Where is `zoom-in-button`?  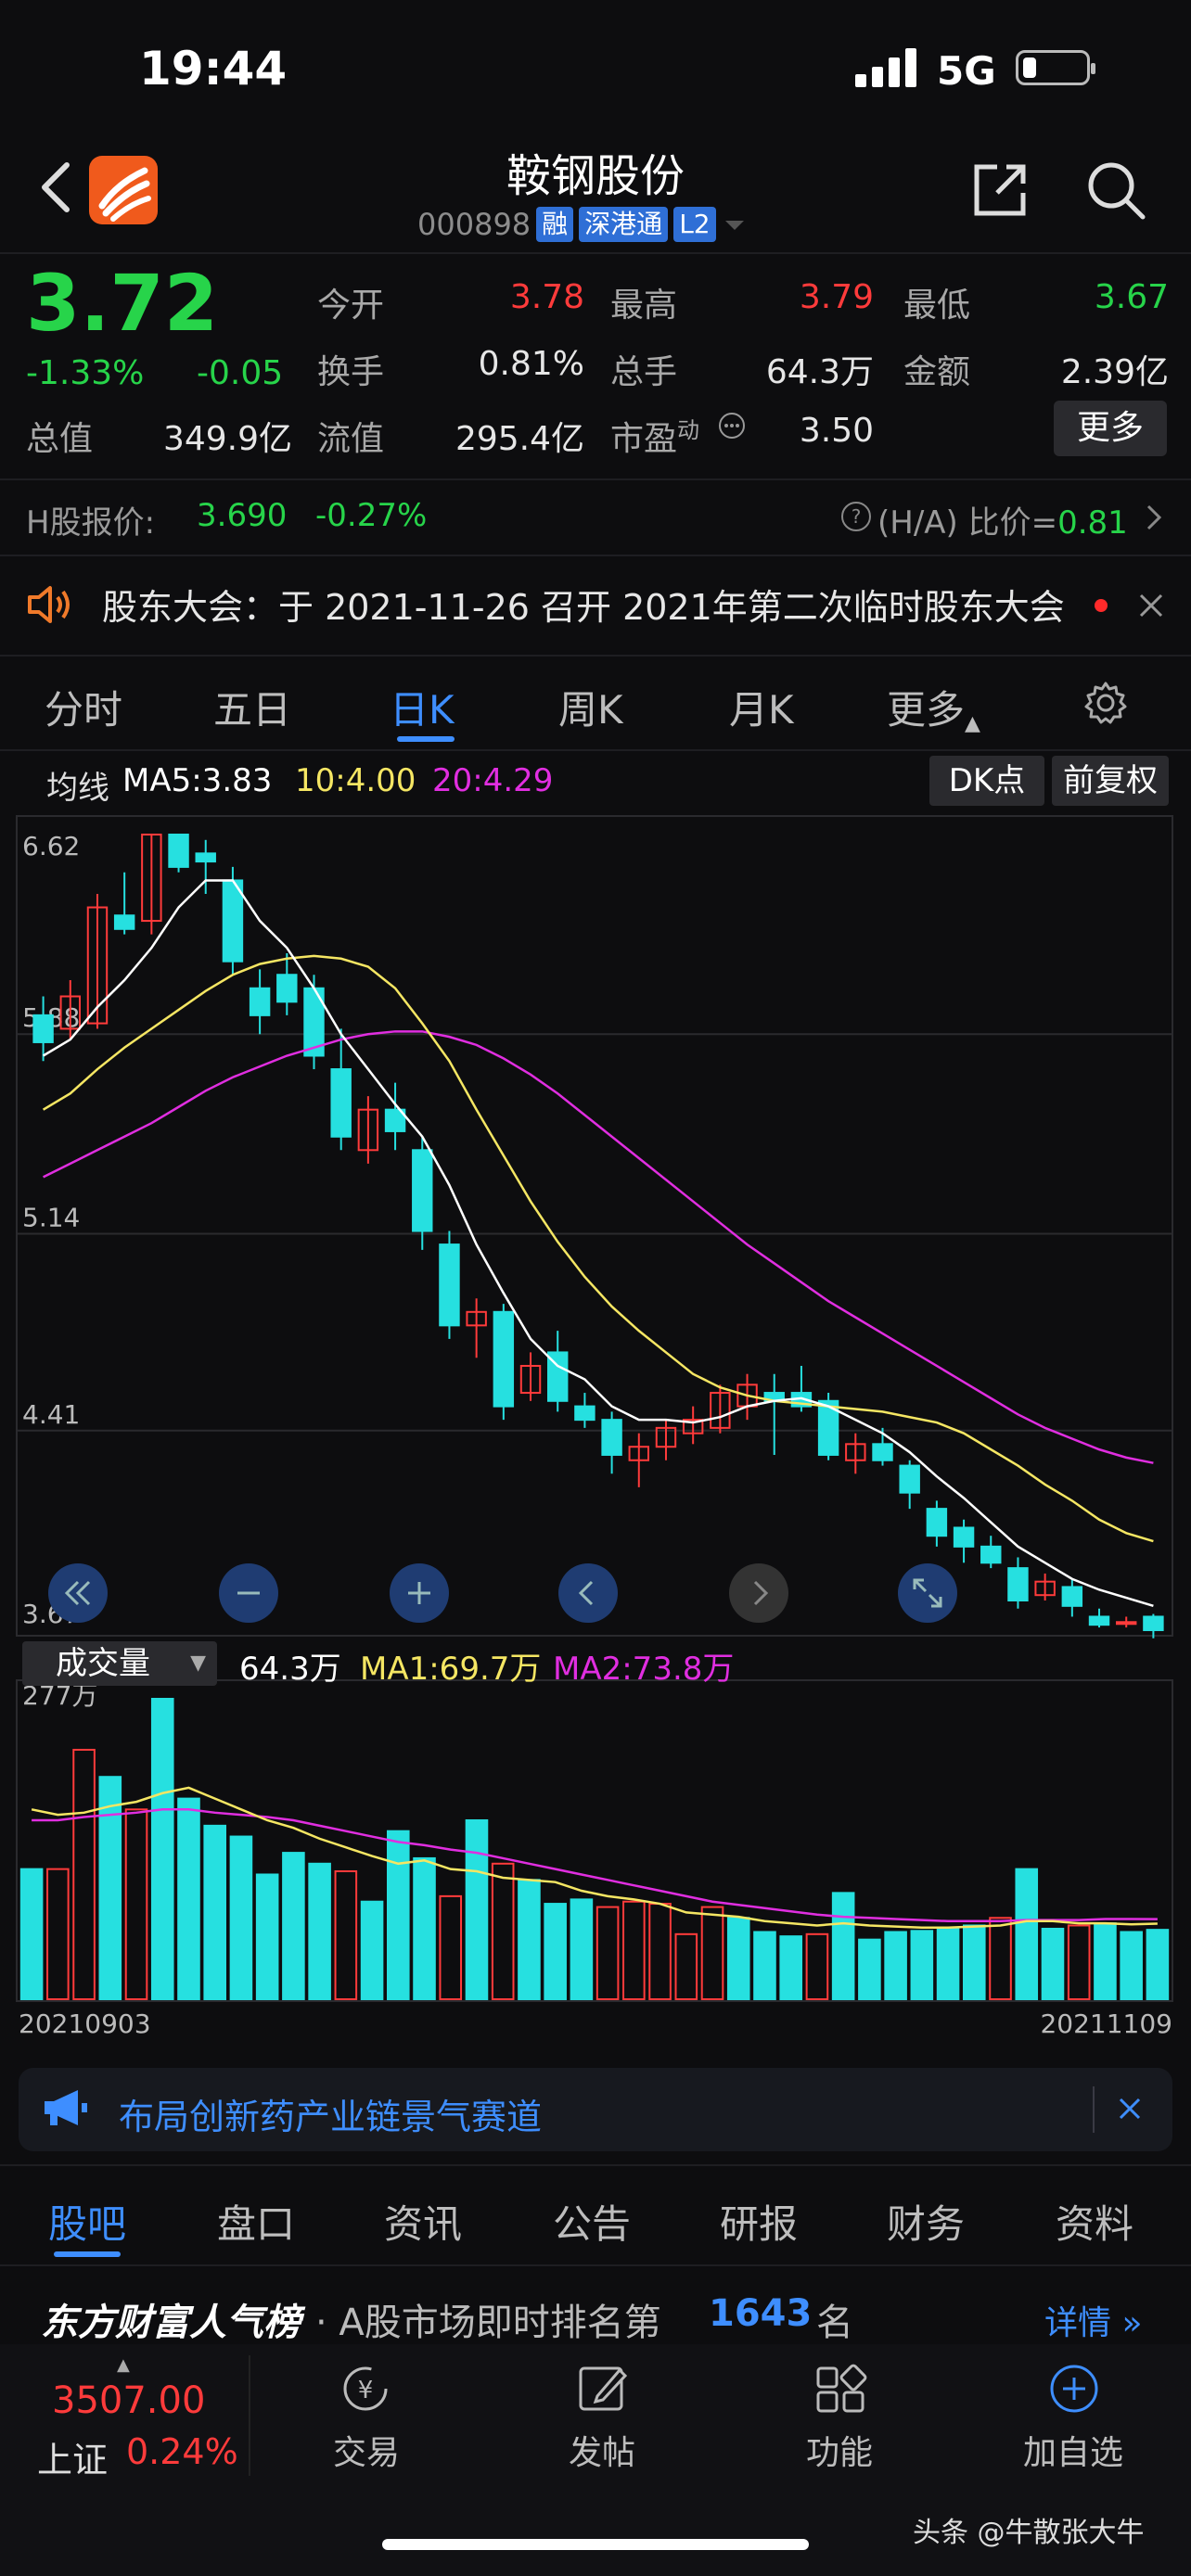
zoom-in-button is located at coordinates (419, 1593).